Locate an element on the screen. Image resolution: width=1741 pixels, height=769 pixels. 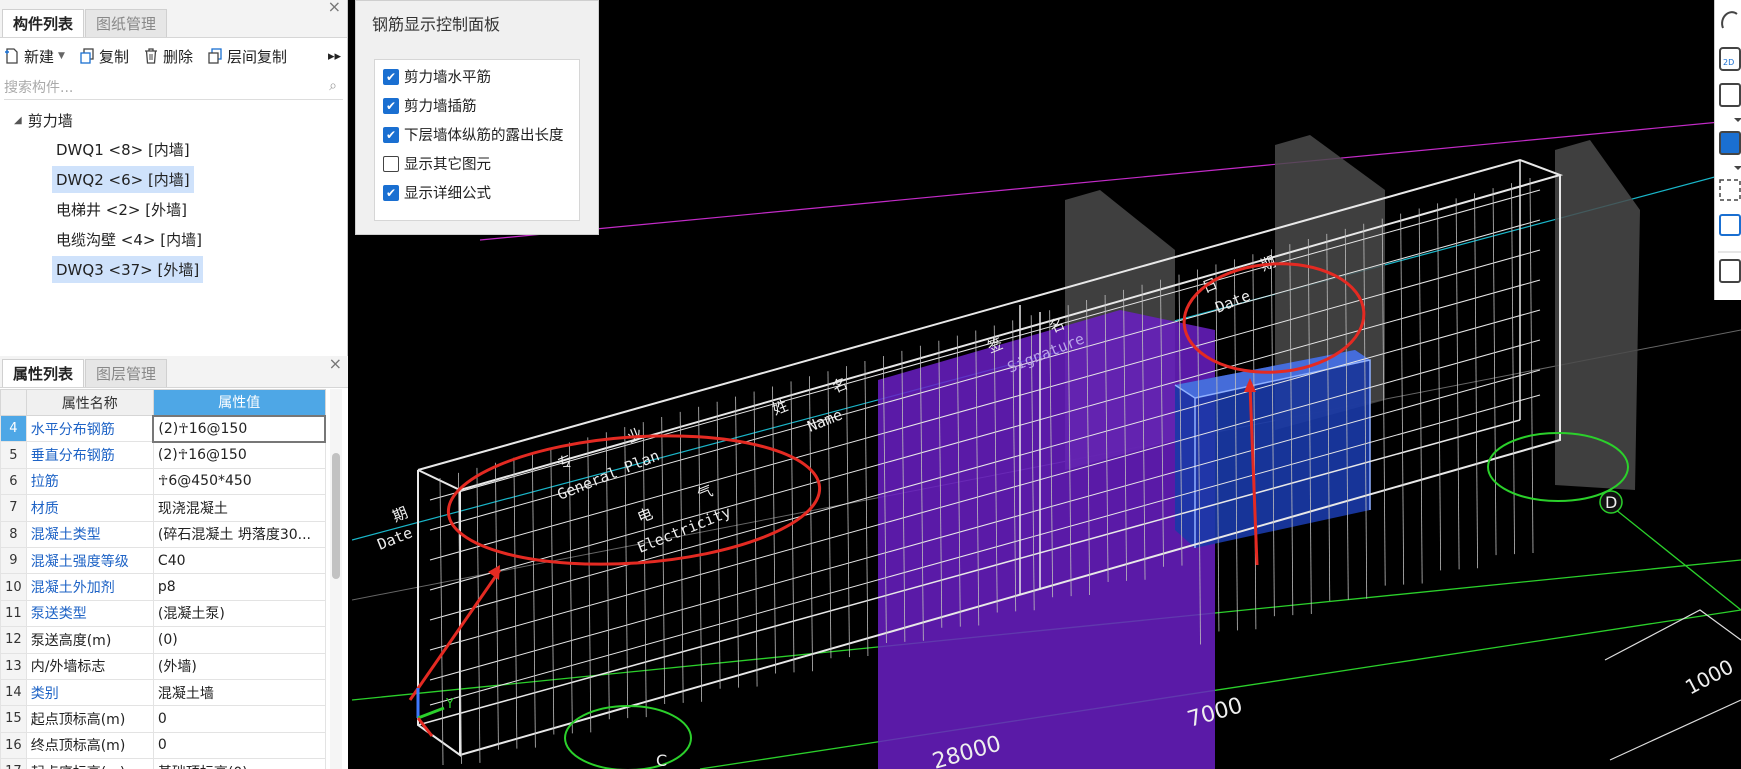
property-value: C40 is located at coordinates (239, 560).